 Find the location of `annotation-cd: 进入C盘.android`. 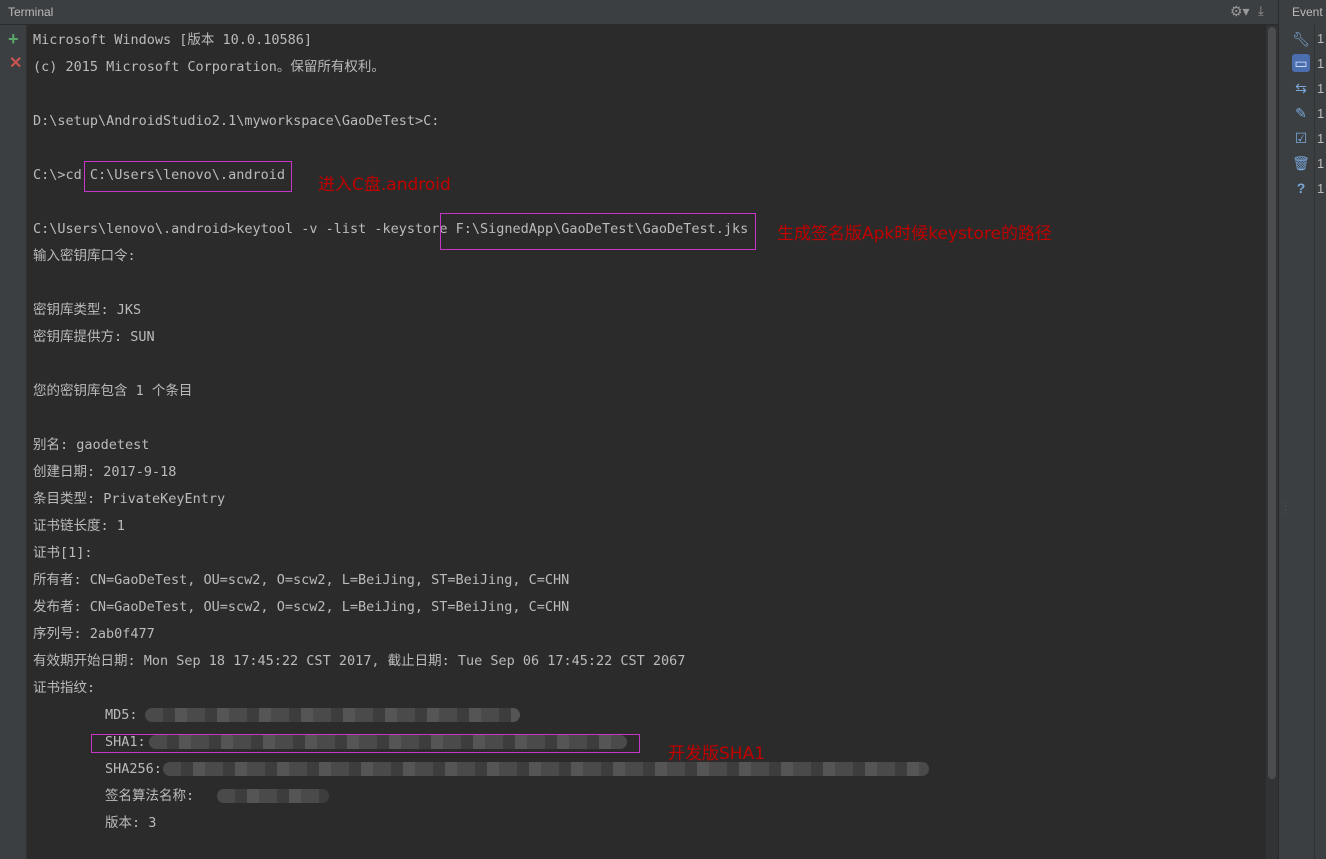

annotation-cd: 进入C盘.android is located at coordinates (384, 185).